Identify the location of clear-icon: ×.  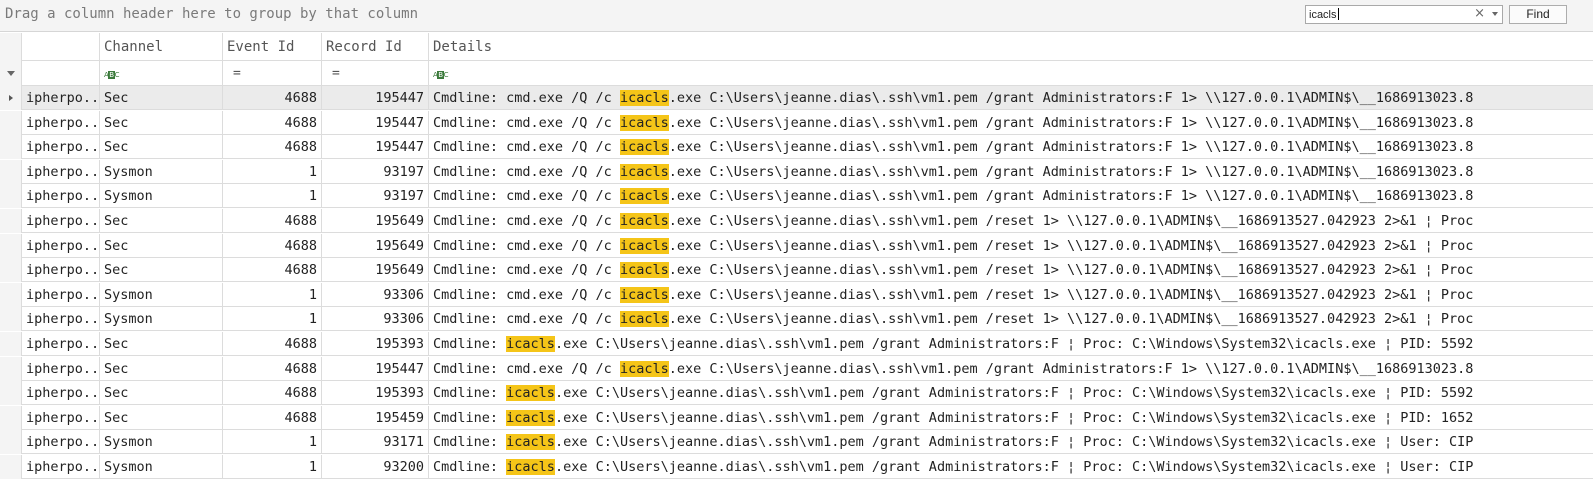
(1479, 13).